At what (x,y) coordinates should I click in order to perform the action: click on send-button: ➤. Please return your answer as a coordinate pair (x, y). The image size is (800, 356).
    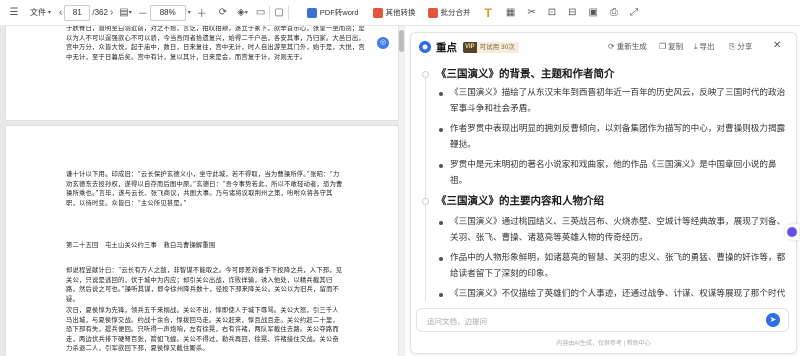
    Looking at the image, I should click on (773, 320).